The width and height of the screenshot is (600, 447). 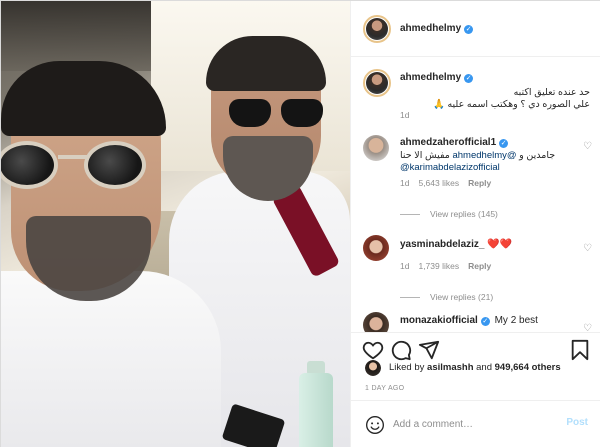 What do you see at coordinates (426, 155) in the screenshot?
I see `comment-text-part: مفيش الا حنا` at bounding box center [426, 155].